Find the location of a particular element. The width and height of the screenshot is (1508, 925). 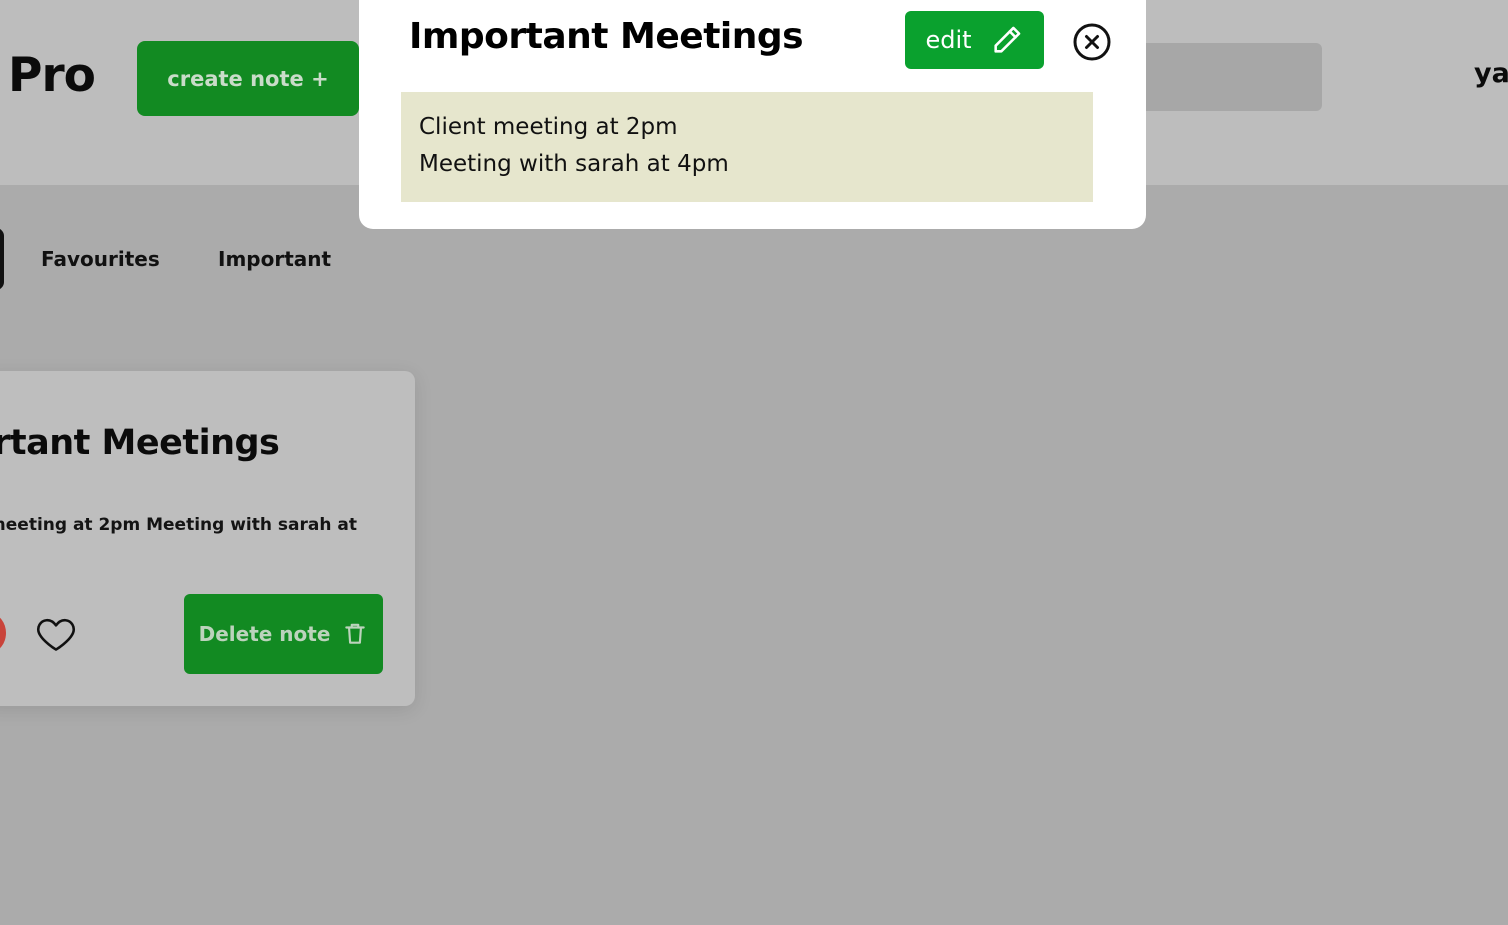

note-card-title: portant Meetings is located at coordinates (140, 443).